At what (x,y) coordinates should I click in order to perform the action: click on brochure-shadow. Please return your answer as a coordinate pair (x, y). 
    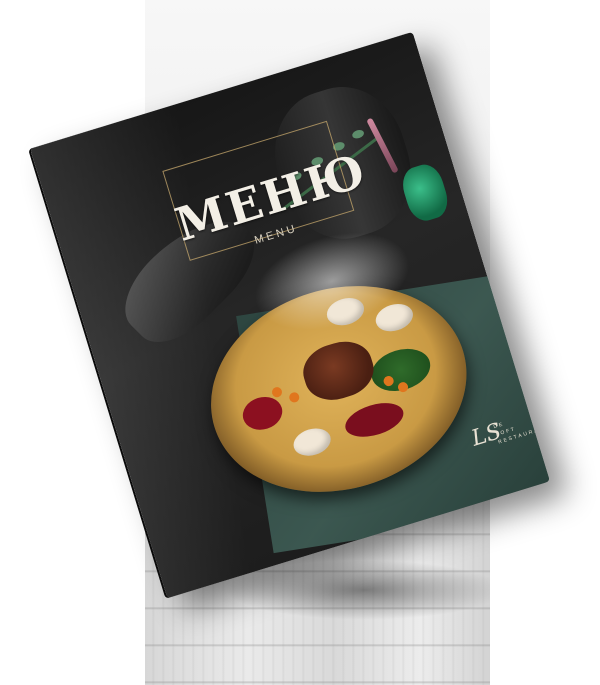
    Looking at the image, I should click on (357, 590).